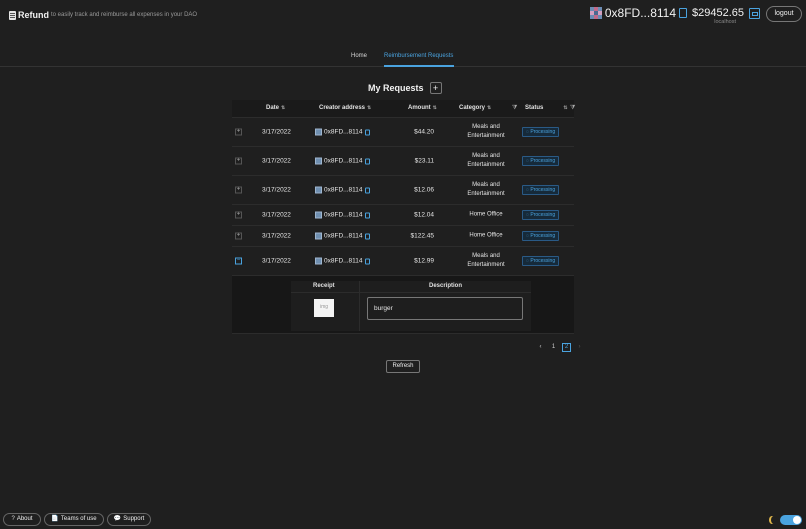  I want to click on receipt-header: Receipt, so click(324, 286).